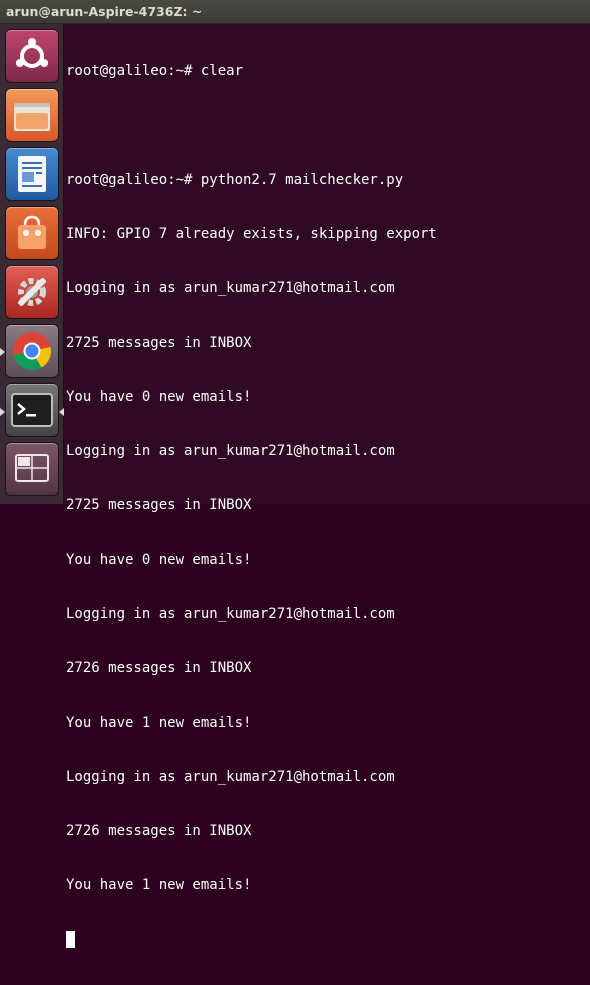  I want to click on shopping-bag-icon, so click(32, 232).